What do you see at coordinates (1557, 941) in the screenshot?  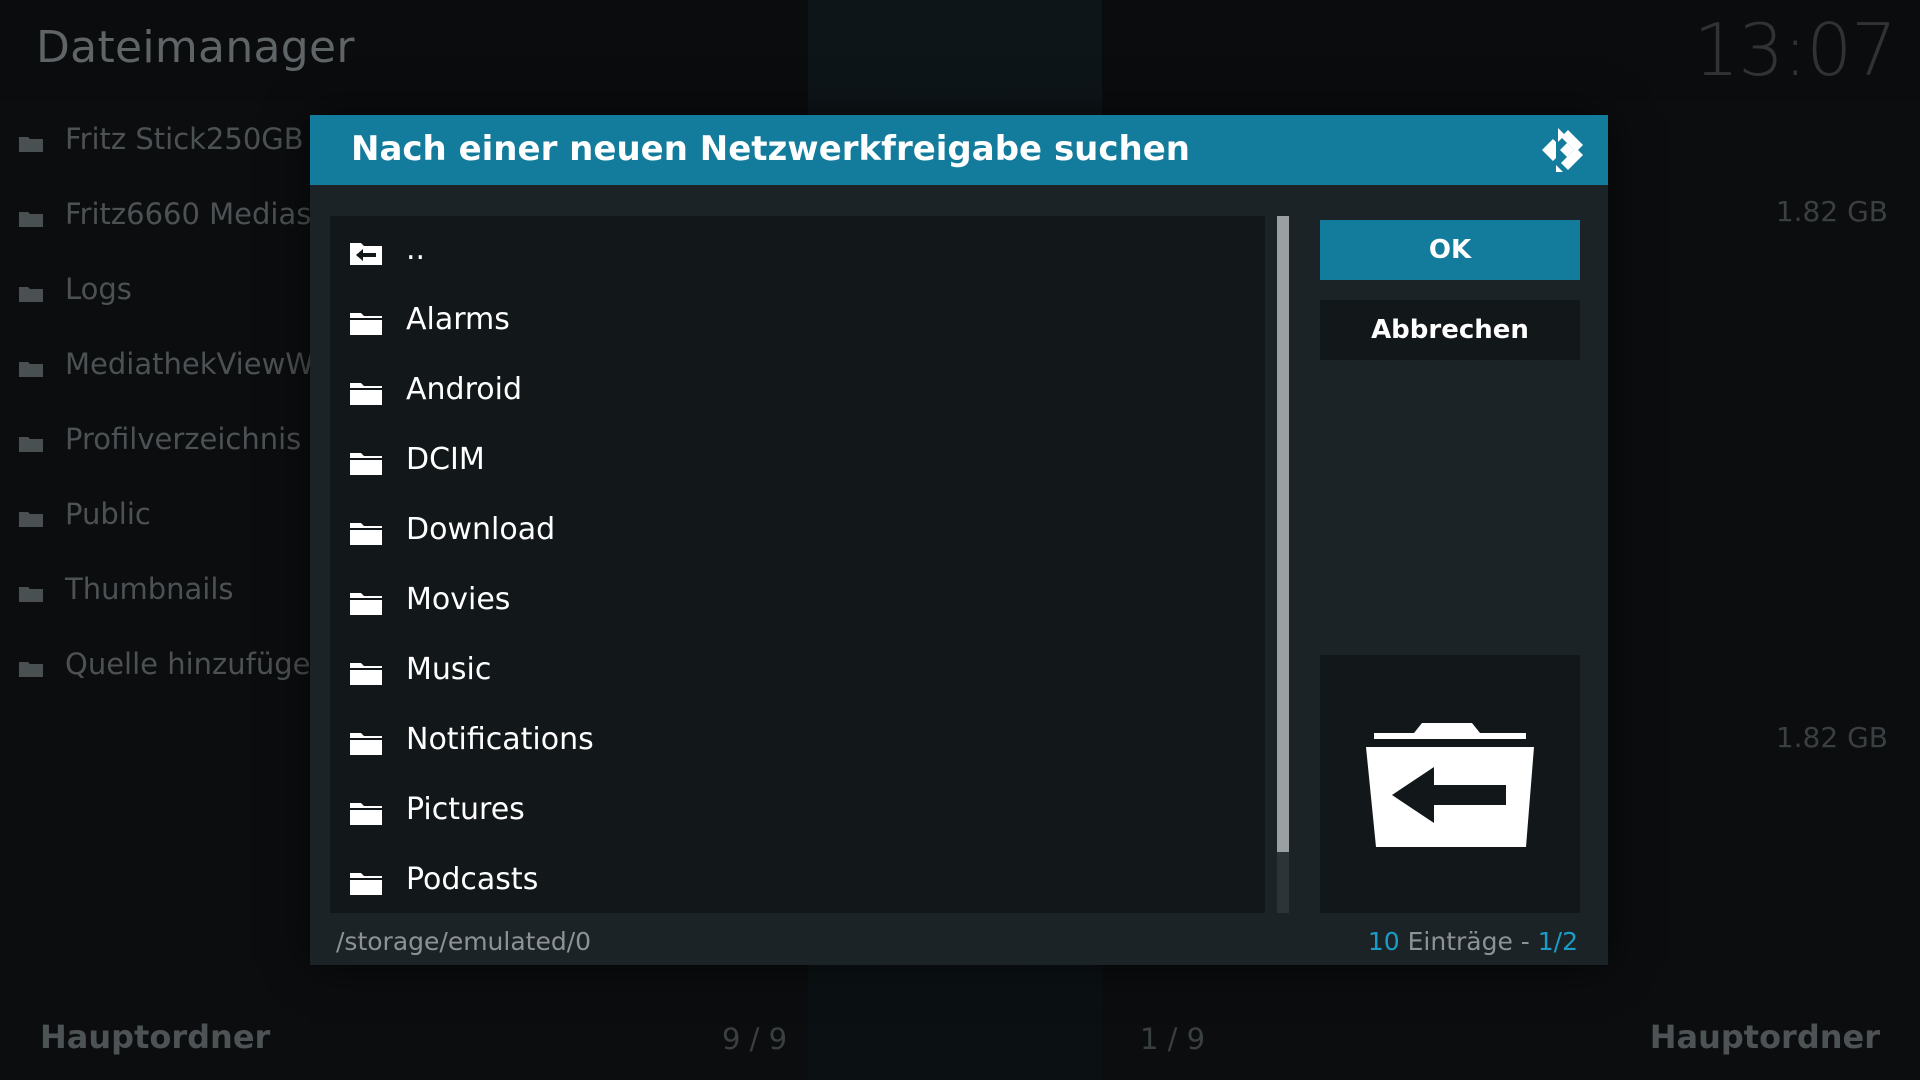 I see `page-indicator: 1/2` at bounding box center [1557, 941].